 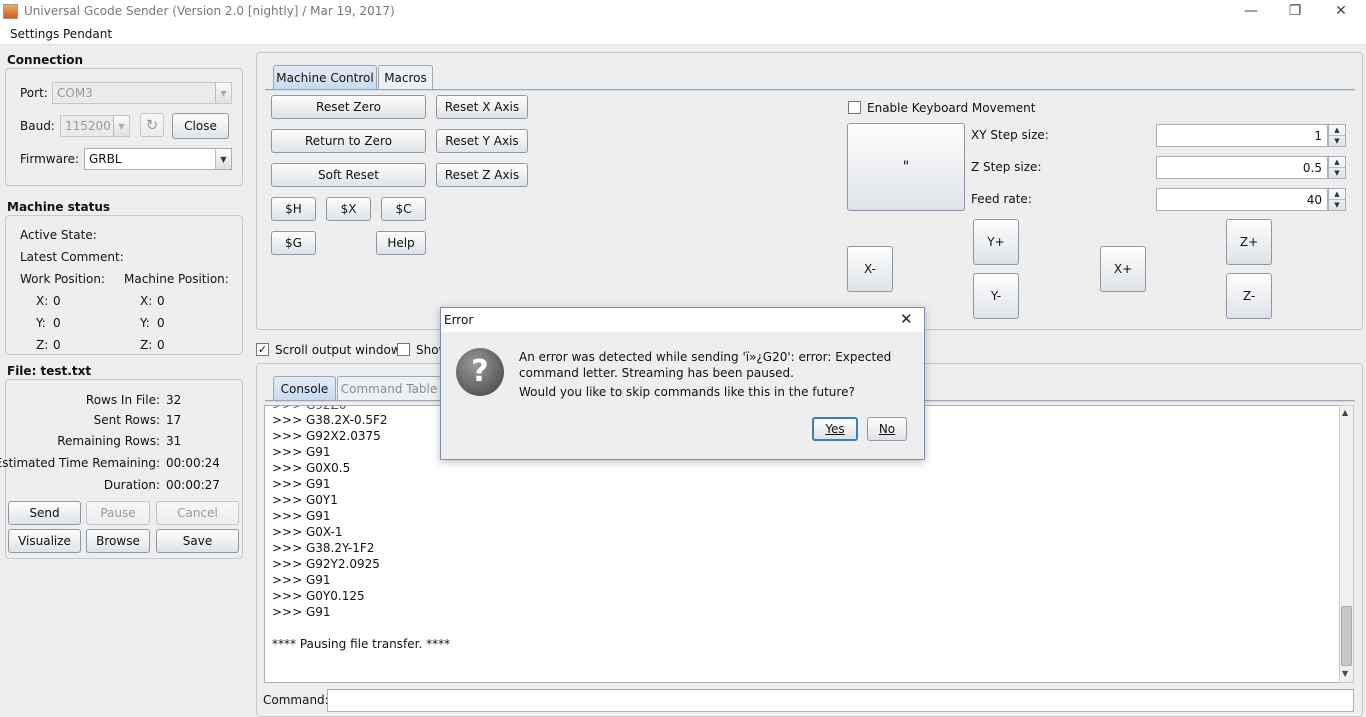 I want to click on scroll-up-icon: ▲, so click(x=1345, y=412).